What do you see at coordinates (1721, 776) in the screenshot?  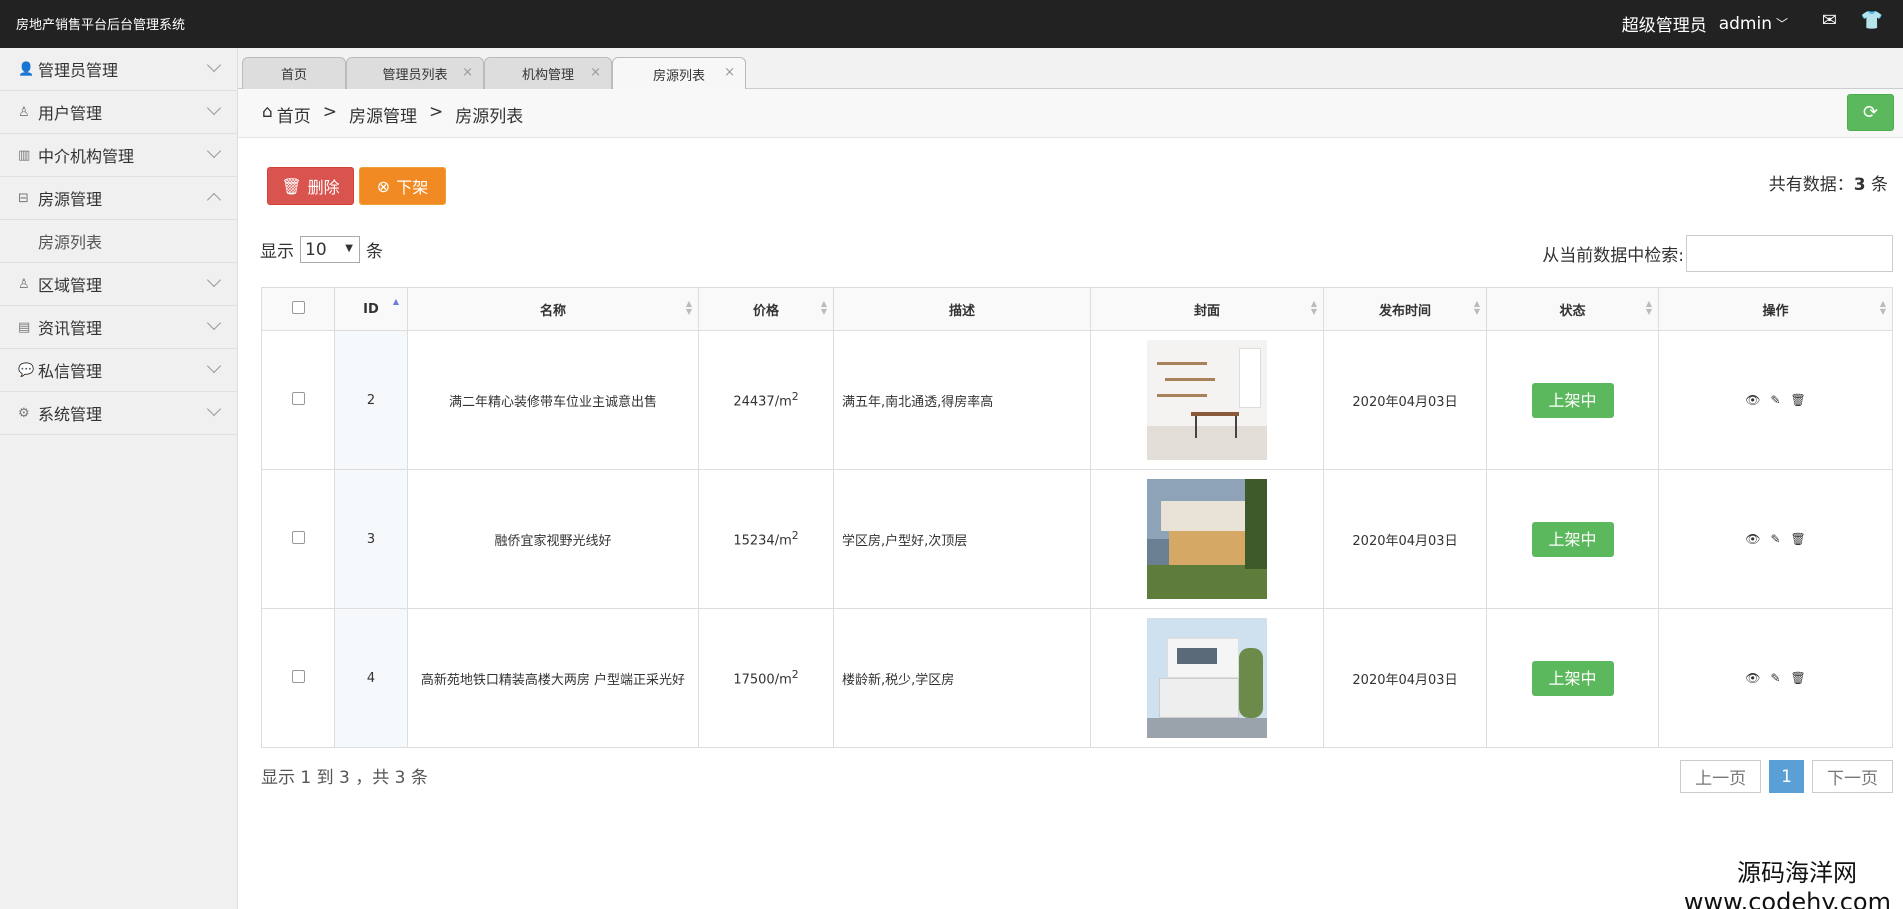 I see `prev-page-button: 上一页` at bounding box center [1721, 776].